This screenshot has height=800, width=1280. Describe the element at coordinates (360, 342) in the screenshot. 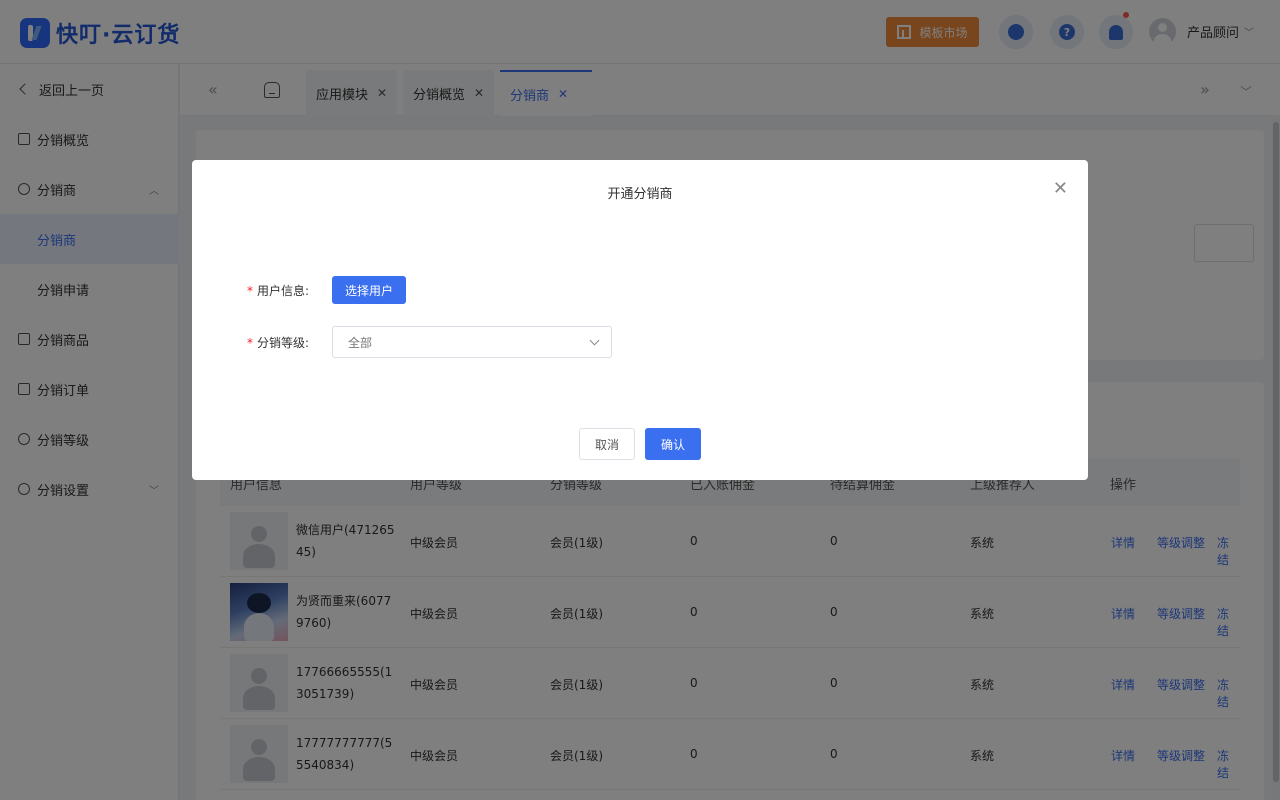

I see `select-value: 全部` at that location.